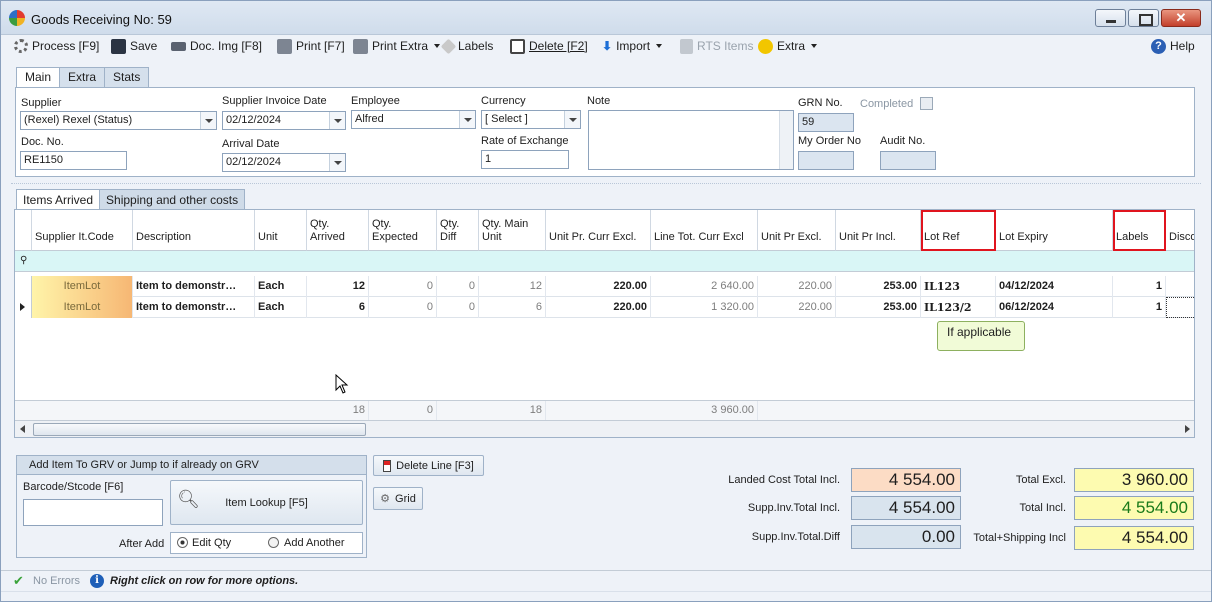  What do you see at coordinates (73, 160) in the screenshot?
I see `doc-no-input: RE1150` at bounding box center [73, 160].